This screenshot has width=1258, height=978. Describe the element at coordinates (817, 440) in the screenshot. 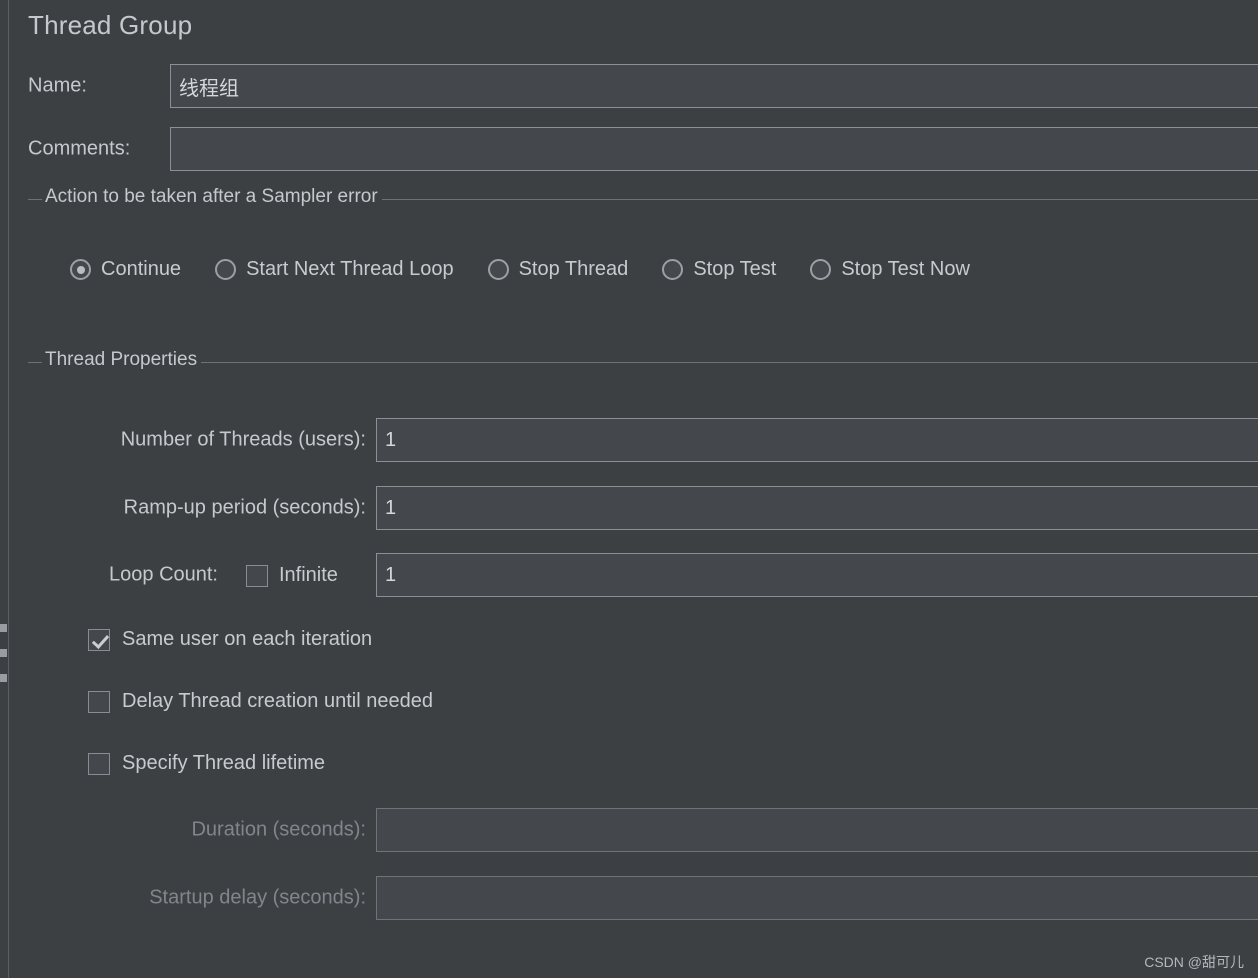

I see `number-of-threads-input: 1` at that location.